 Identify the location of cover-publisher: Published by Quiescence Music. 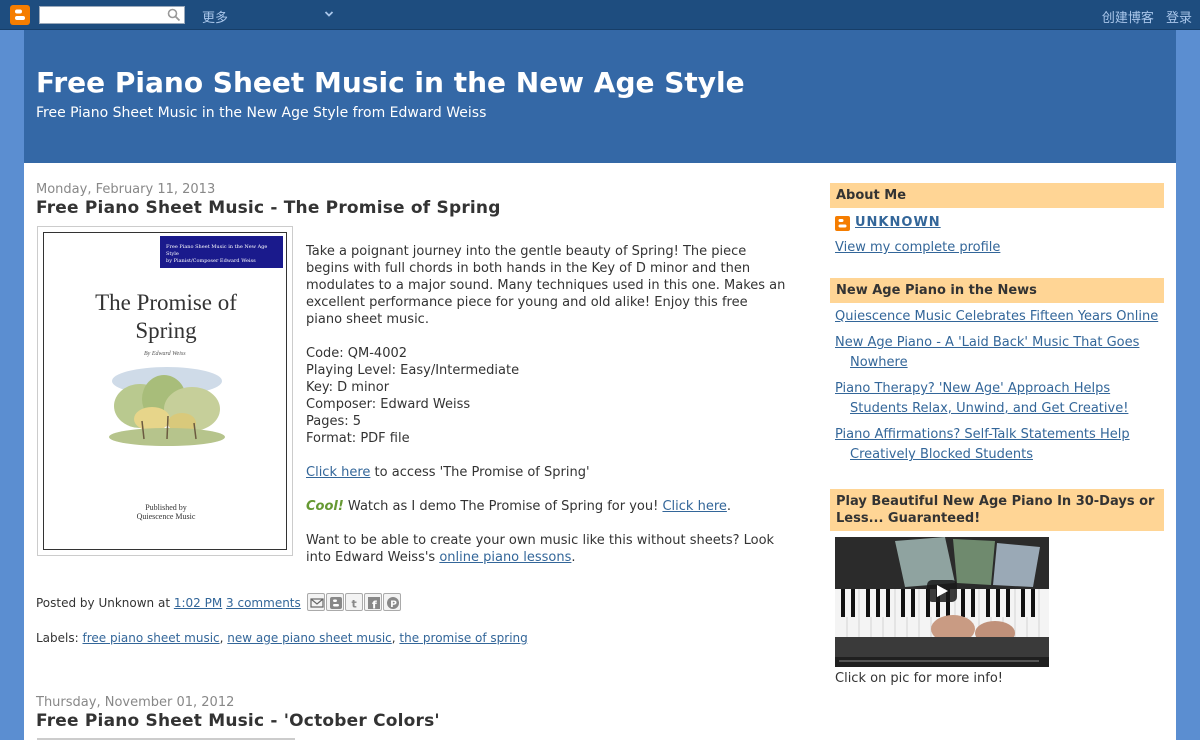
(165, 512).